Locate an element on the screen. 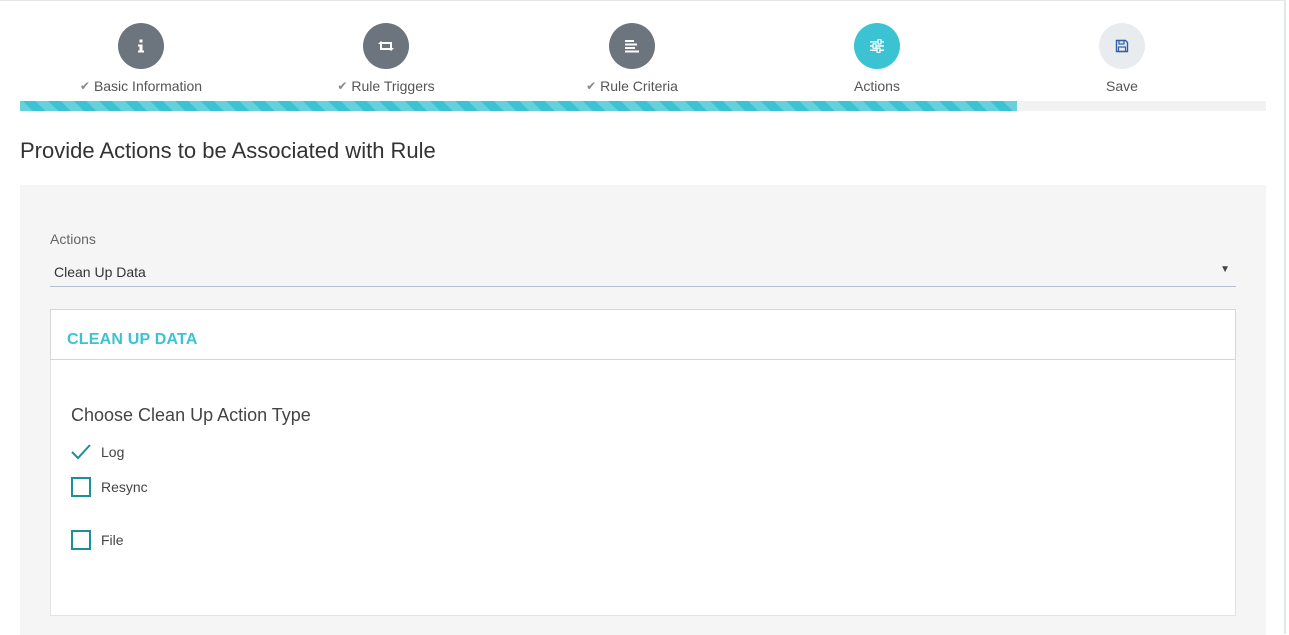 The width and height of the screenshot is (1289, 635). sliders-icon is located at coordinates (877, 46).